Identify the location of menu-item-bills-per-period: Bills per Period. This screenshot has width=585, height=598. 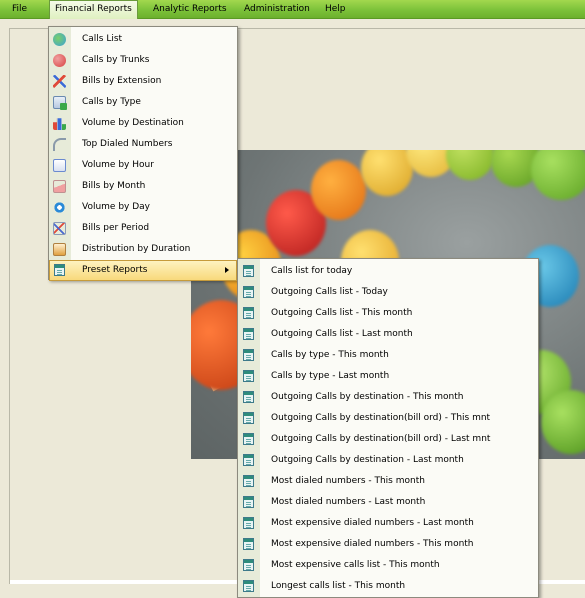
(143, 228).